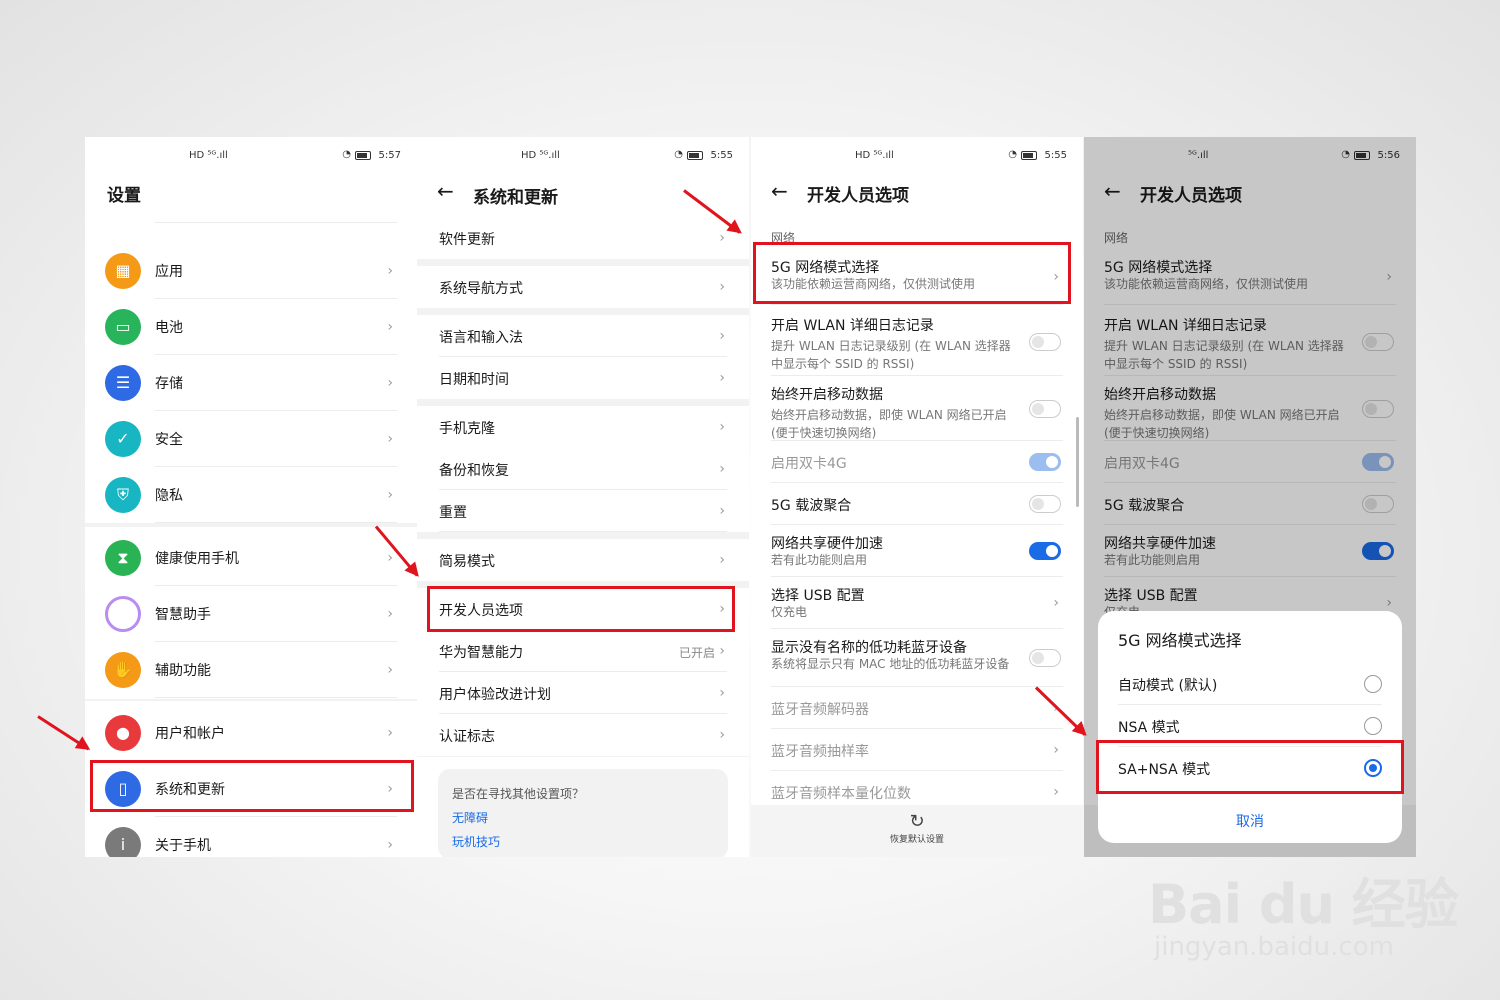 The height and width of the screenshot is (1000, 1500). I want to click on option-auto: 自动模式 (默认), so click(1250, 684).